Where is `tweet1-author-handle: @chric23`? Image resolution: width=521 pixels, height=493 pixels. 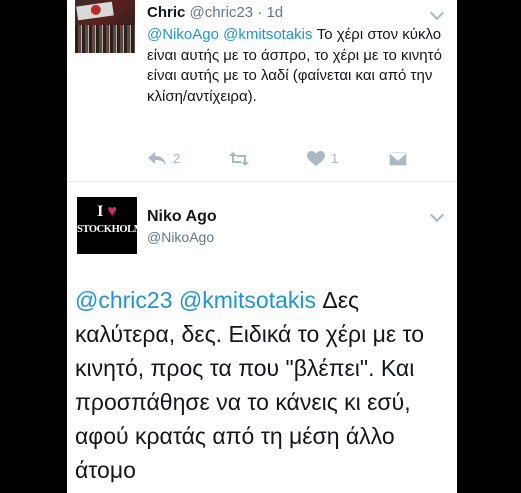 tweet1-author-handle: @chric23 is located at coordinates (222, 12).